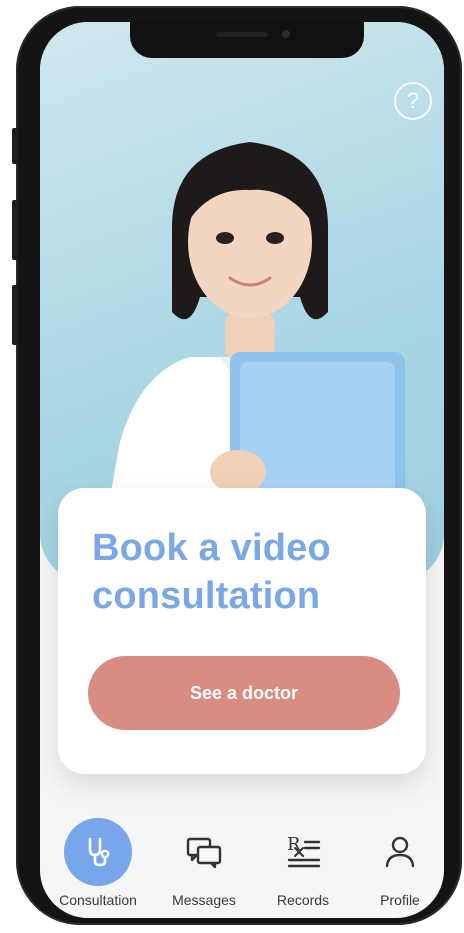 The width and height of the screenshot is (464, 933). What do you see at coordinates (286, 34) in the screenshot?
I see `front-camera` at bounding box center [286, 34].